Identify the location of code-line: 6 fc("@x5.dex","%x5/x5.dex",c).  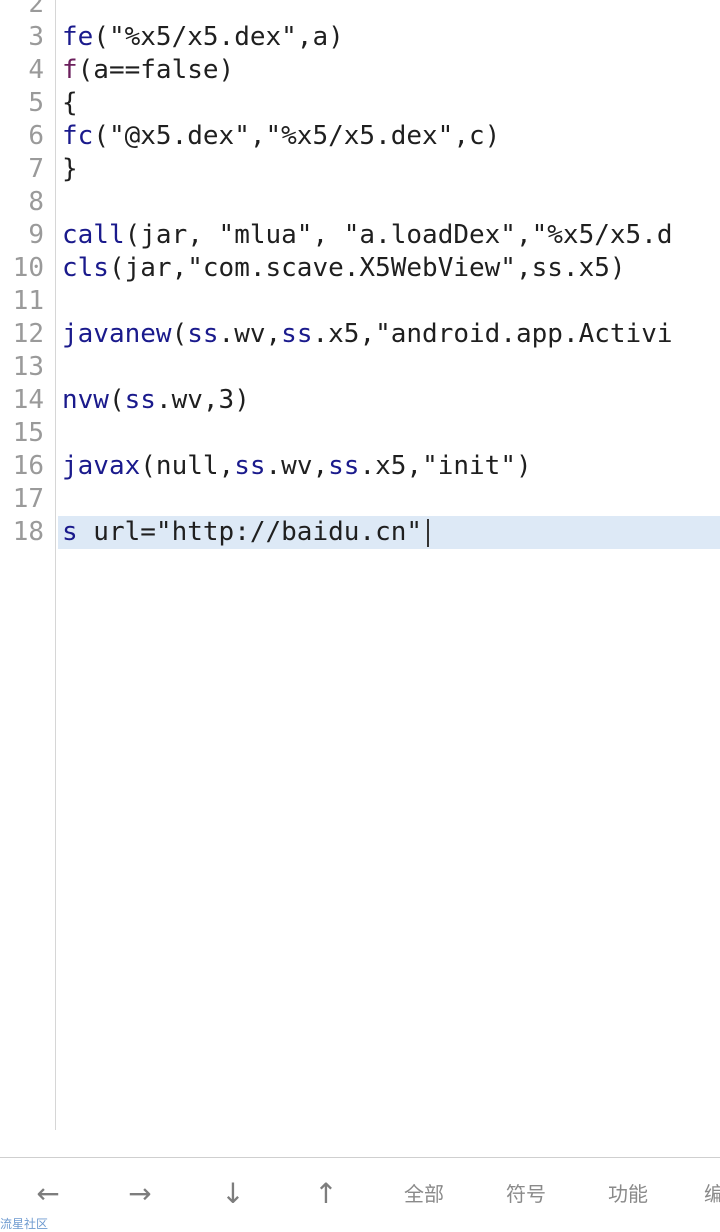
(360, 136).